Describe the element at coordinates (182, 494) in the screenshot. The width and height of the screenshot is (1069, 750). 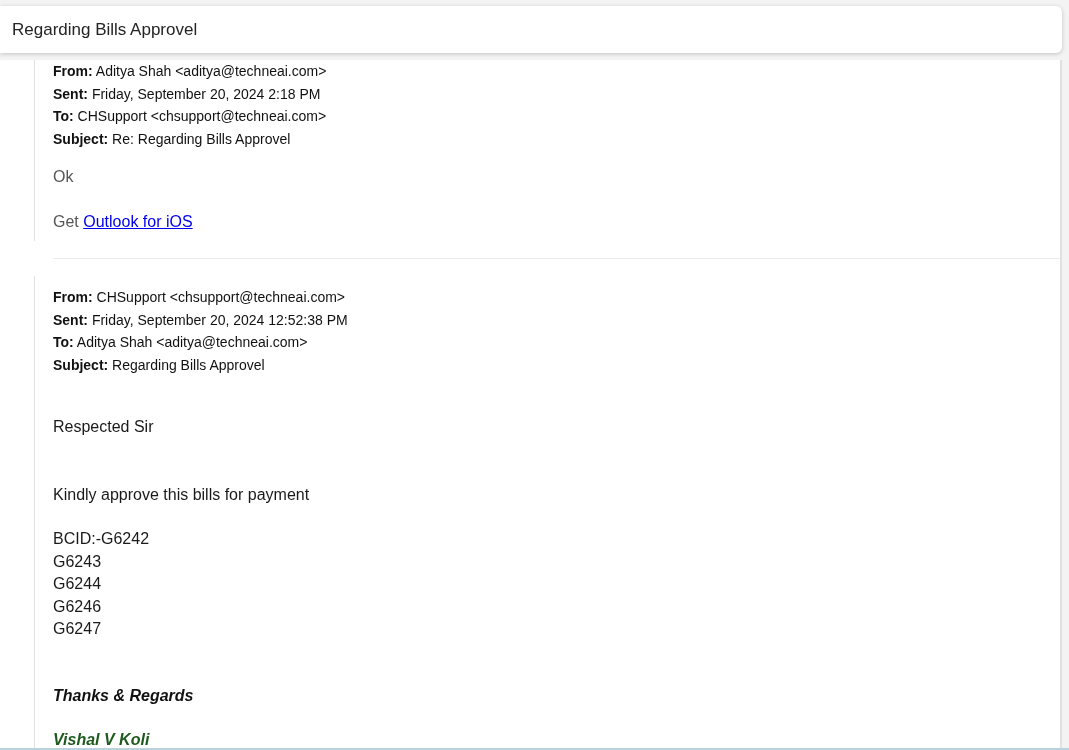
I see `message-text: Kindly approve this bills for payment` at that location.